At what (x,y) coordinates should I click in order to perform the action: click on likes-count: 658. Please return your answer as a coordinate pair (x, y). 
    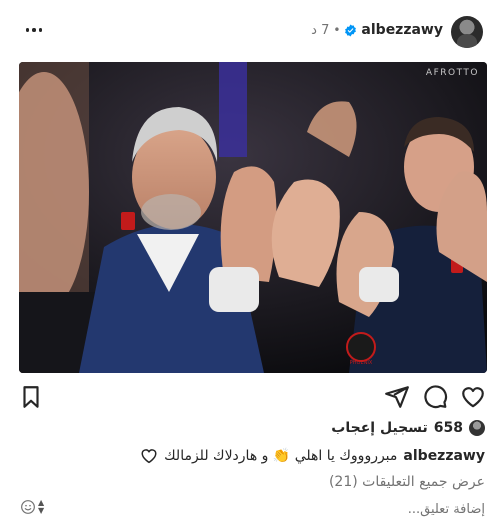
    Looking at the image, I should click on (448, 428).